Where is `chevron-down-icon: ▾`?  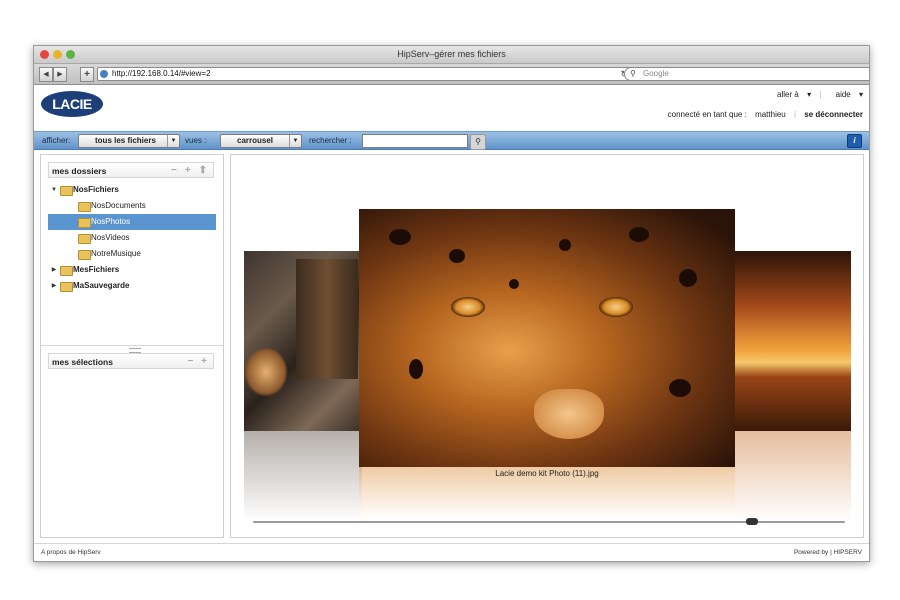 chevron-down-icon: ▾ is located at coordinates (809, 94).